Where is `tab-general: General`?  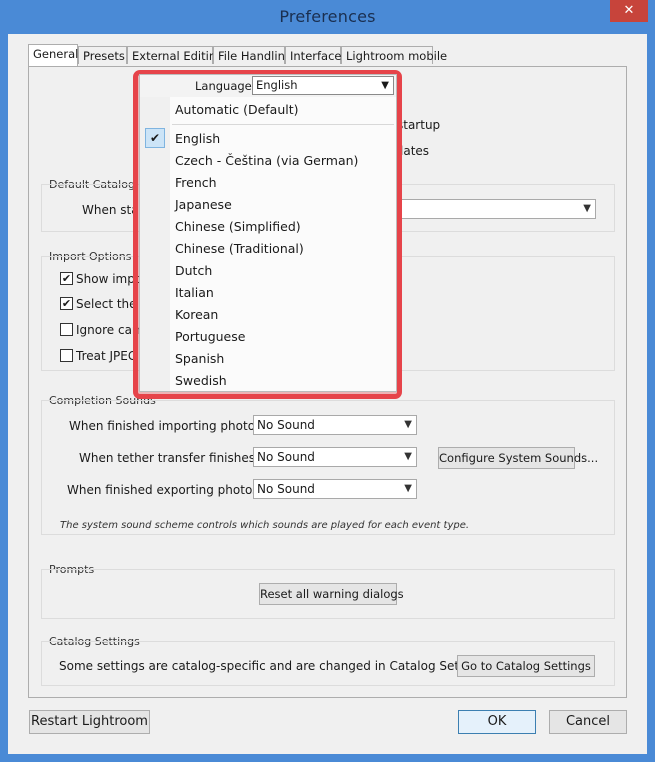 tab-general: General is located at coordinates (53, 55).